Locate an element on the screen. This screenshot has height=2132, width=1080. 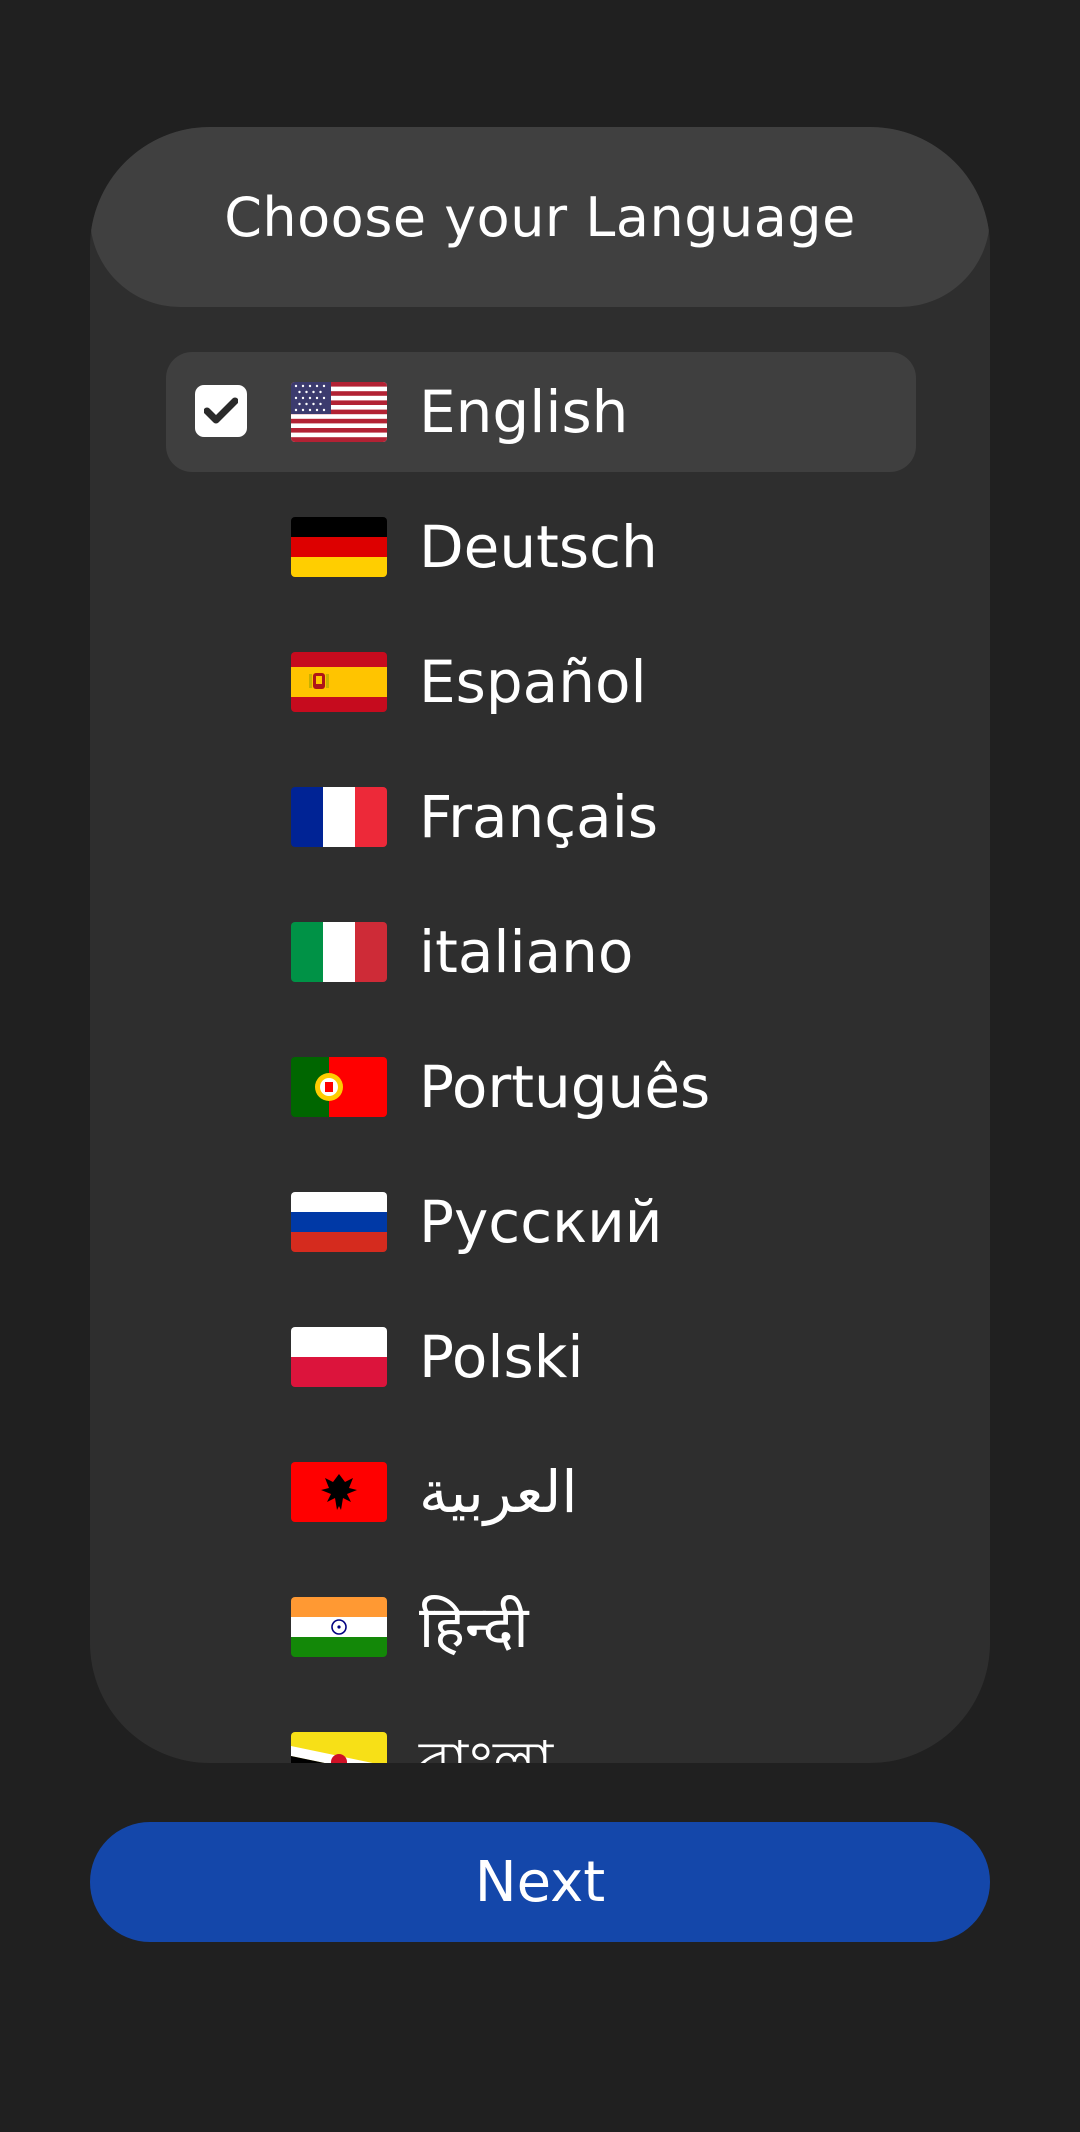
language-label: Deutsch is located at coordinates (538, 547).